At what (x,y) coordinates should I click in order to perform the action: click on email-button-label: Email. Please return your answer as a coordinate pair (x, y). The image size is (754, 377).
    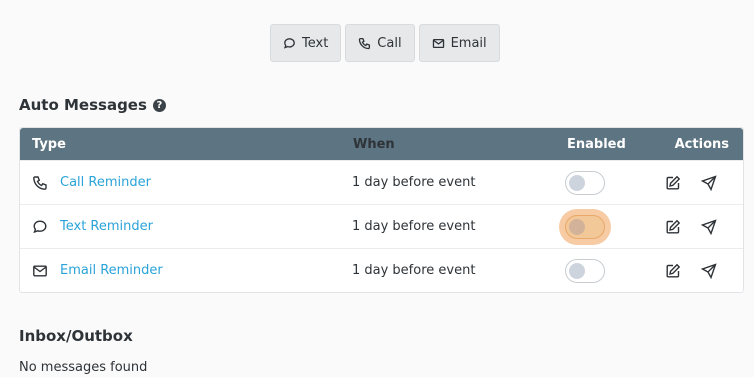
    Looking at the image, I should click on (468, 43).